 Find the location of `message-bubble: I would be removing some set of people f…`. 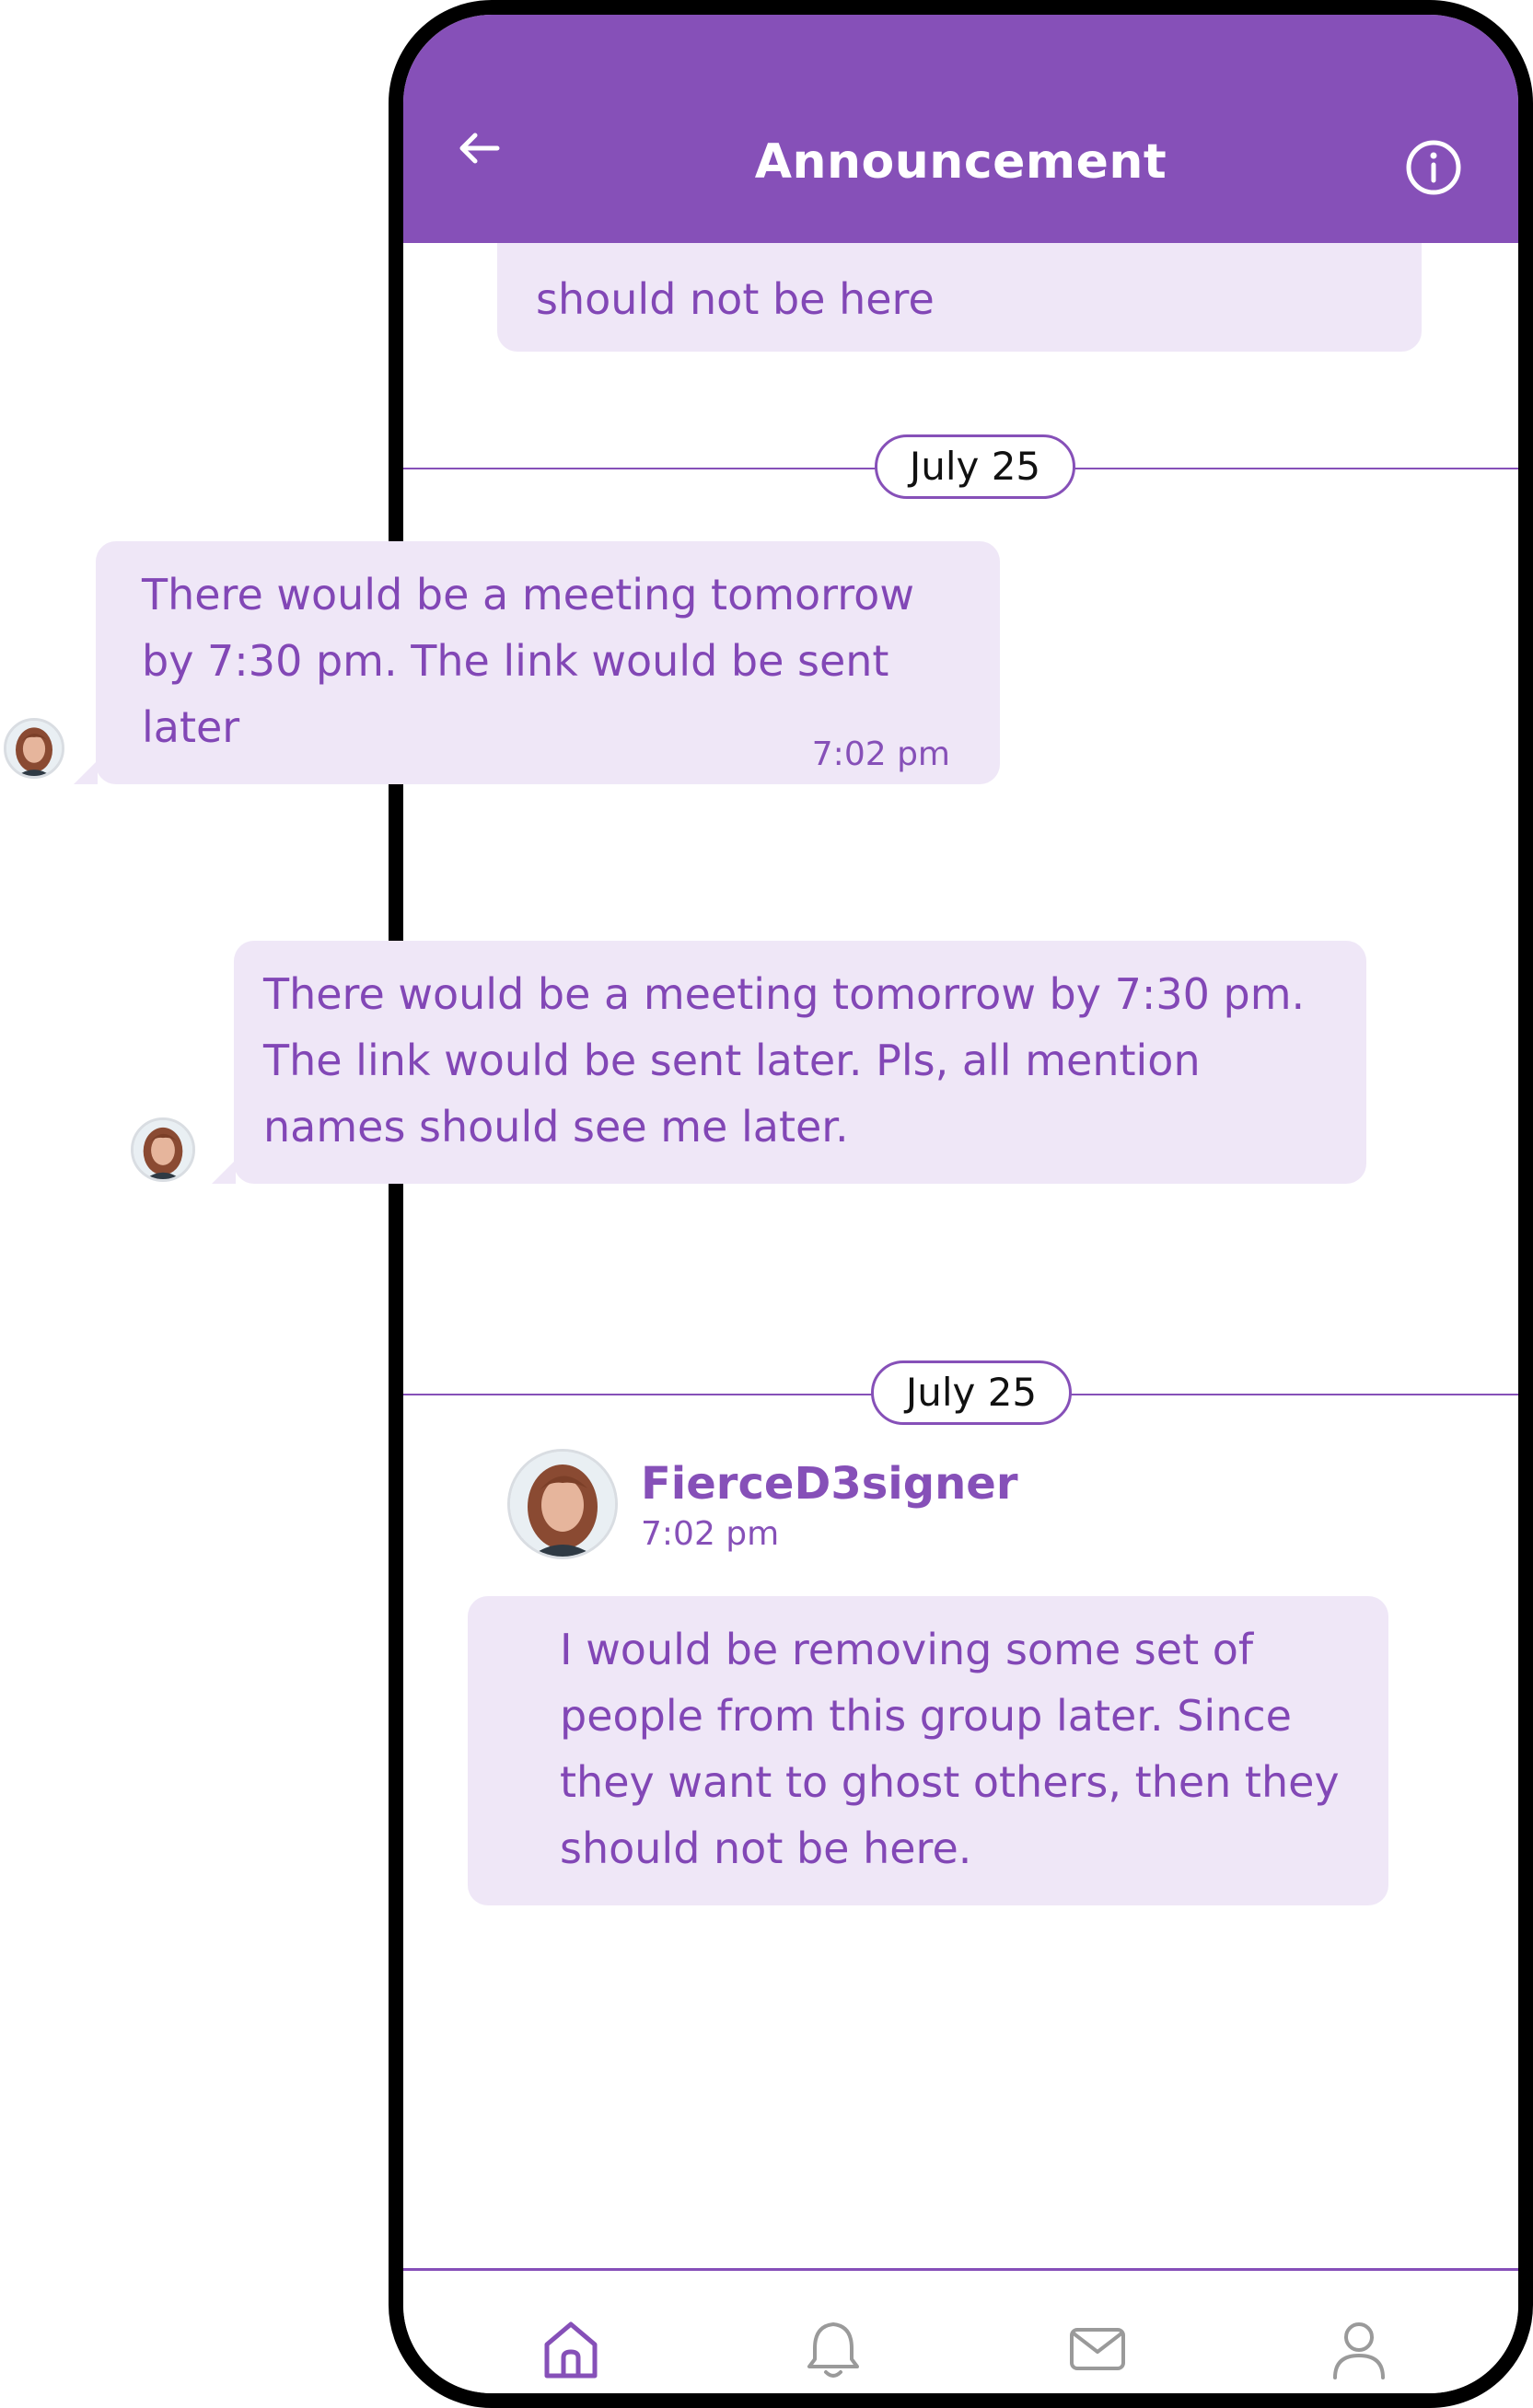

message-bubble: I would be removing some set of people f… is located at coordinates (928, 1750).